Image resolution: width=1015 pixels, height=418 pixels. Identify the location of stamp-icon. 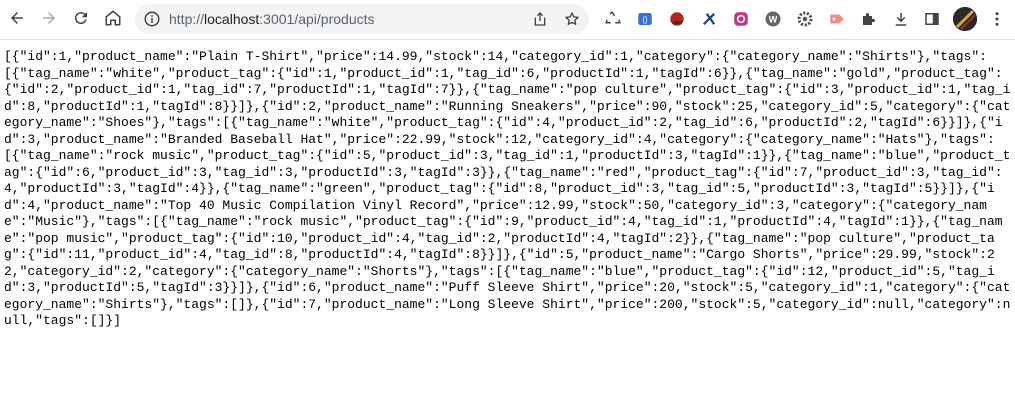
(677, 19).